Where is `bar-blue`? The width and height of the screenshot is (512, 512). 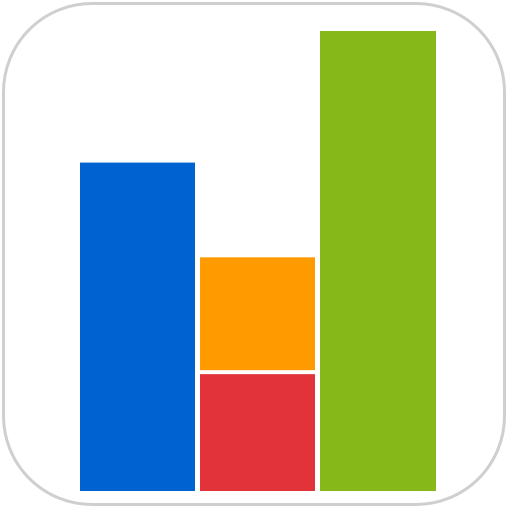
bar-blue is located at coordinates (137, 326).